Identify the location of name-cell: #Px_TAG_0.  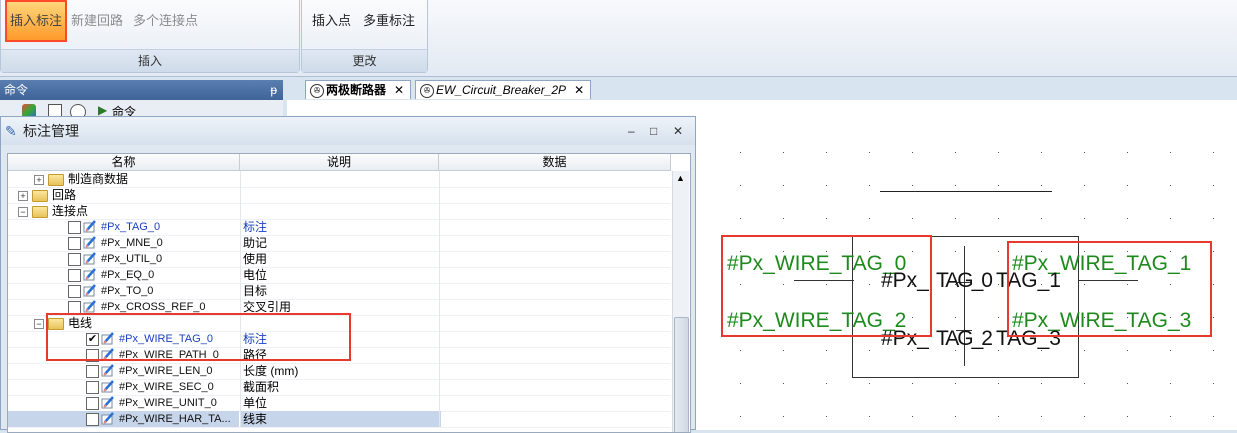
(123, 227).